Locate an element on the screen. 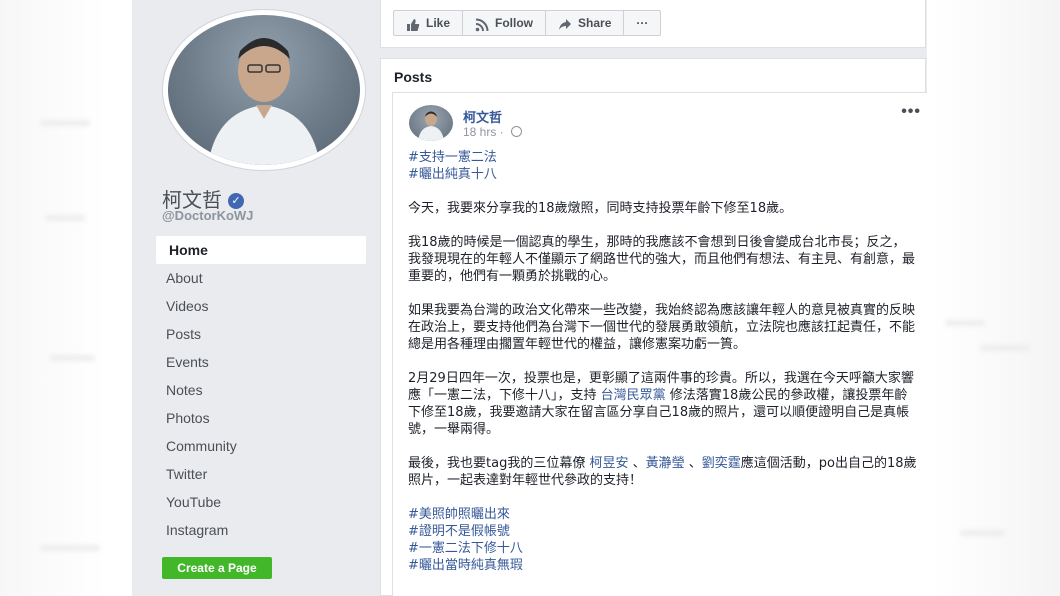 This screenshot has height=596, width=1060. hashtag-link: #證明不是假帳號 is located at coordinates (663, 531).